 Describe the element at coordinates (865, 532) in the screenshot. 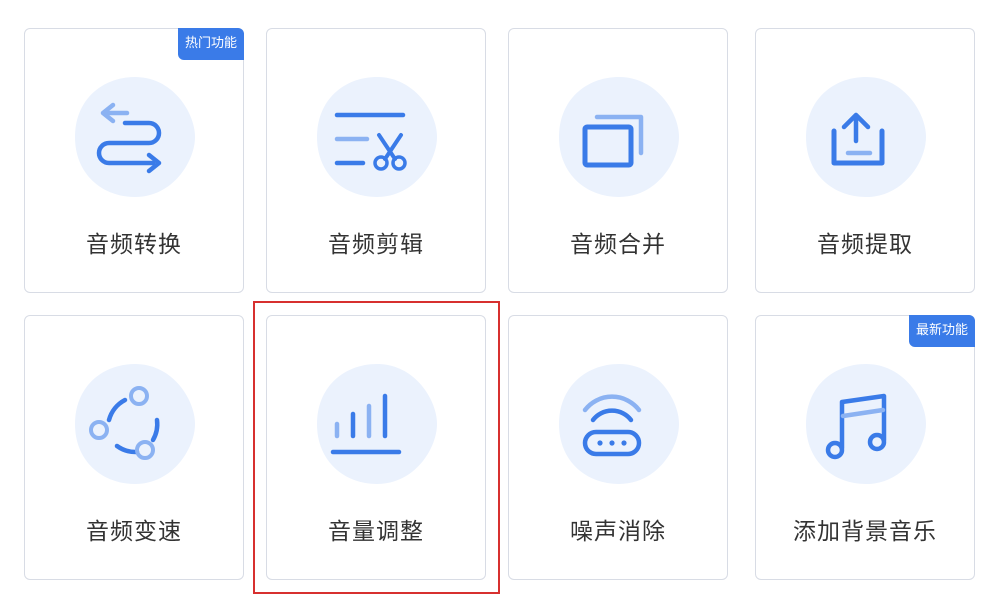

I see `tool-label: 添加背景音乐` at that location.